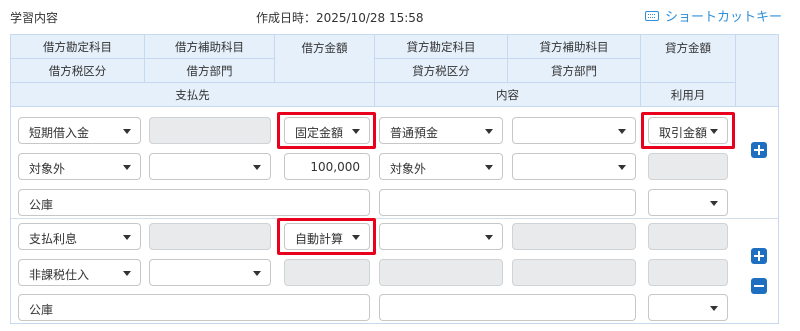 The image size is (800, 331). I want to click on header-debit-tax: 借方税区分, so click(78, 71).